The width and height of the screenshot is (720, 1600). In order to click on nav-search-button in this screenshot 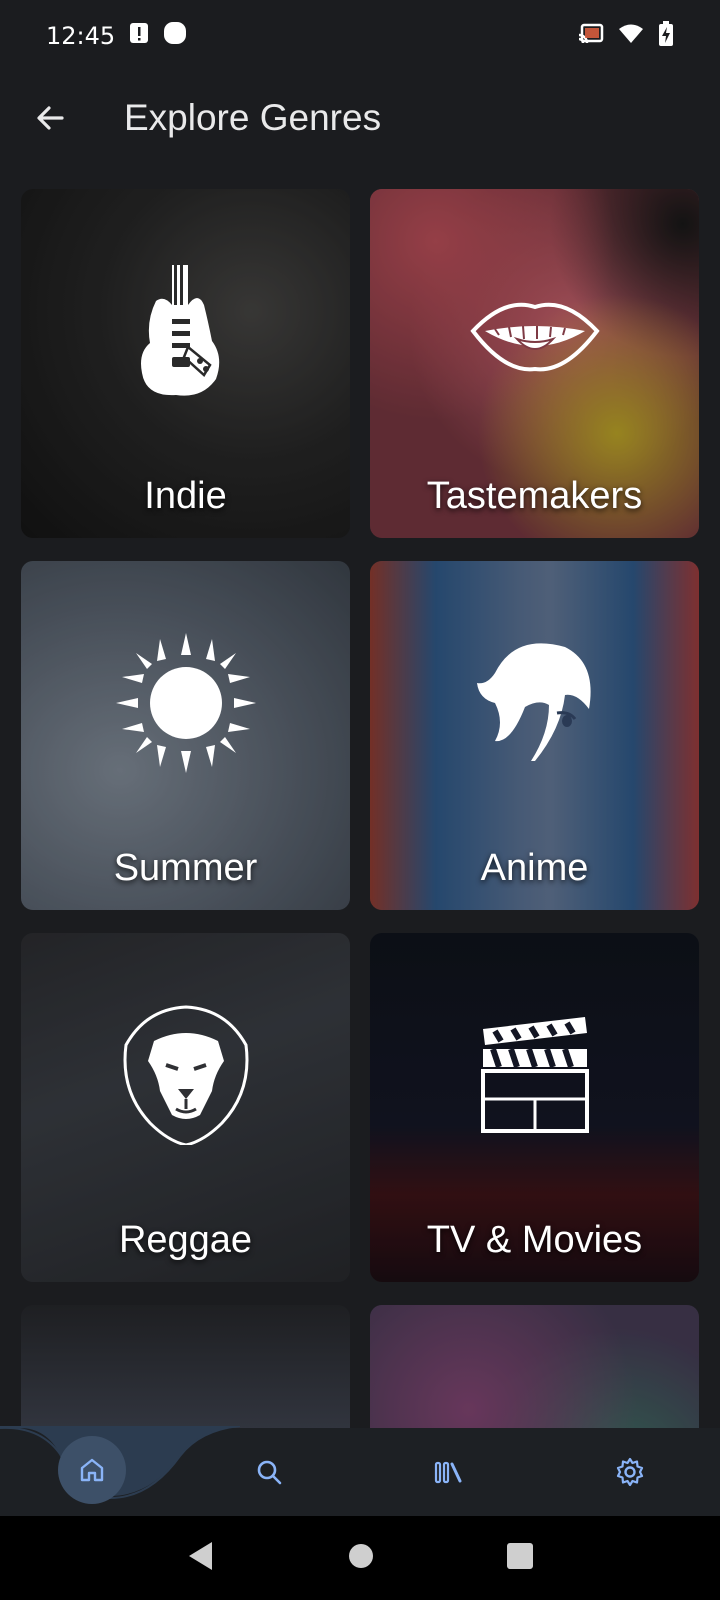, I will do `click(269, 1472)`.